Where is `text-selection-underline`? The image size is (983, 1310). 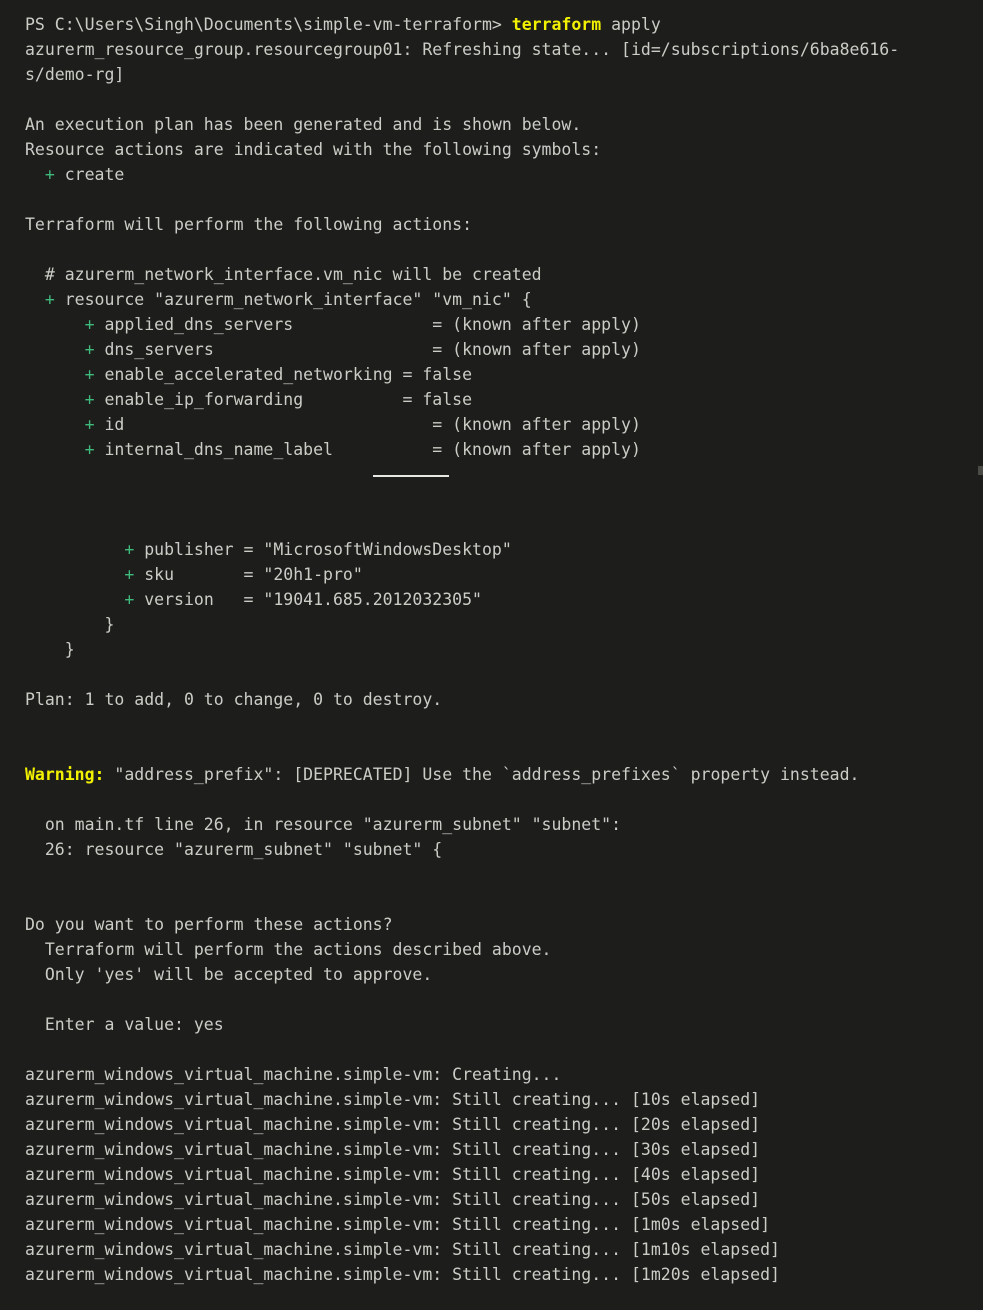 text-selection-underline is located at coordinates (411, 476).